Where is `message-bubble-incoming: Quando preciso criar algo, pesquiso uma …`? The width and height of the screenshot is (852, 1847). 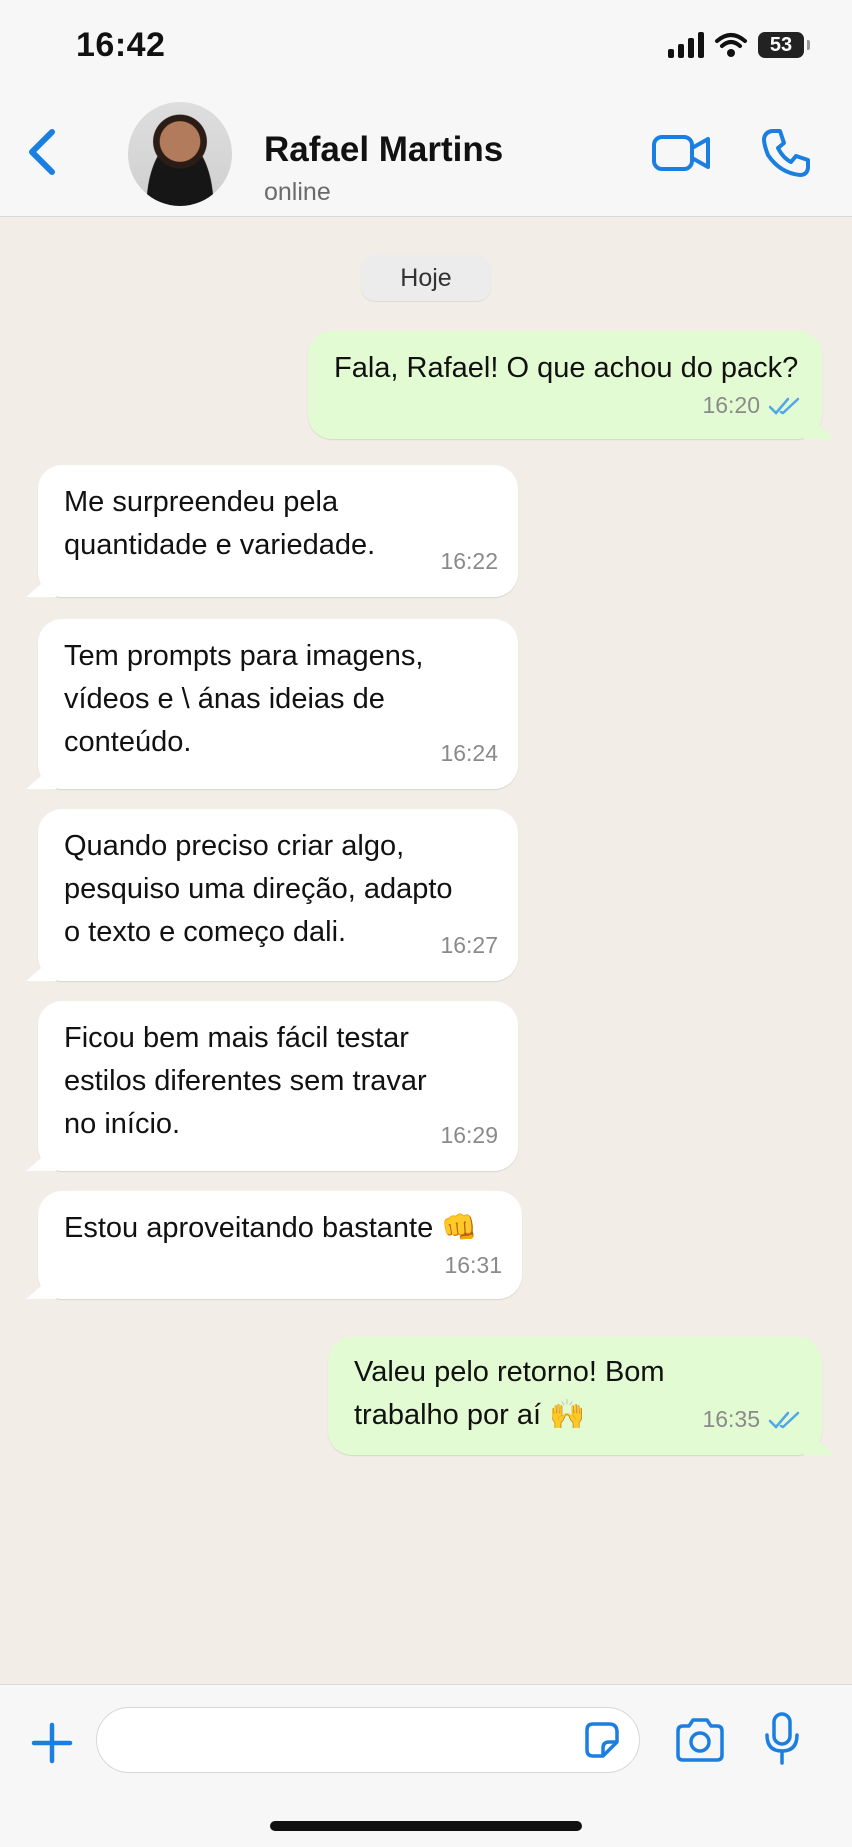
message-bubble-incoming: Quando preciso criar algo, pesquiso uma … is located at coordinates (272, 895).